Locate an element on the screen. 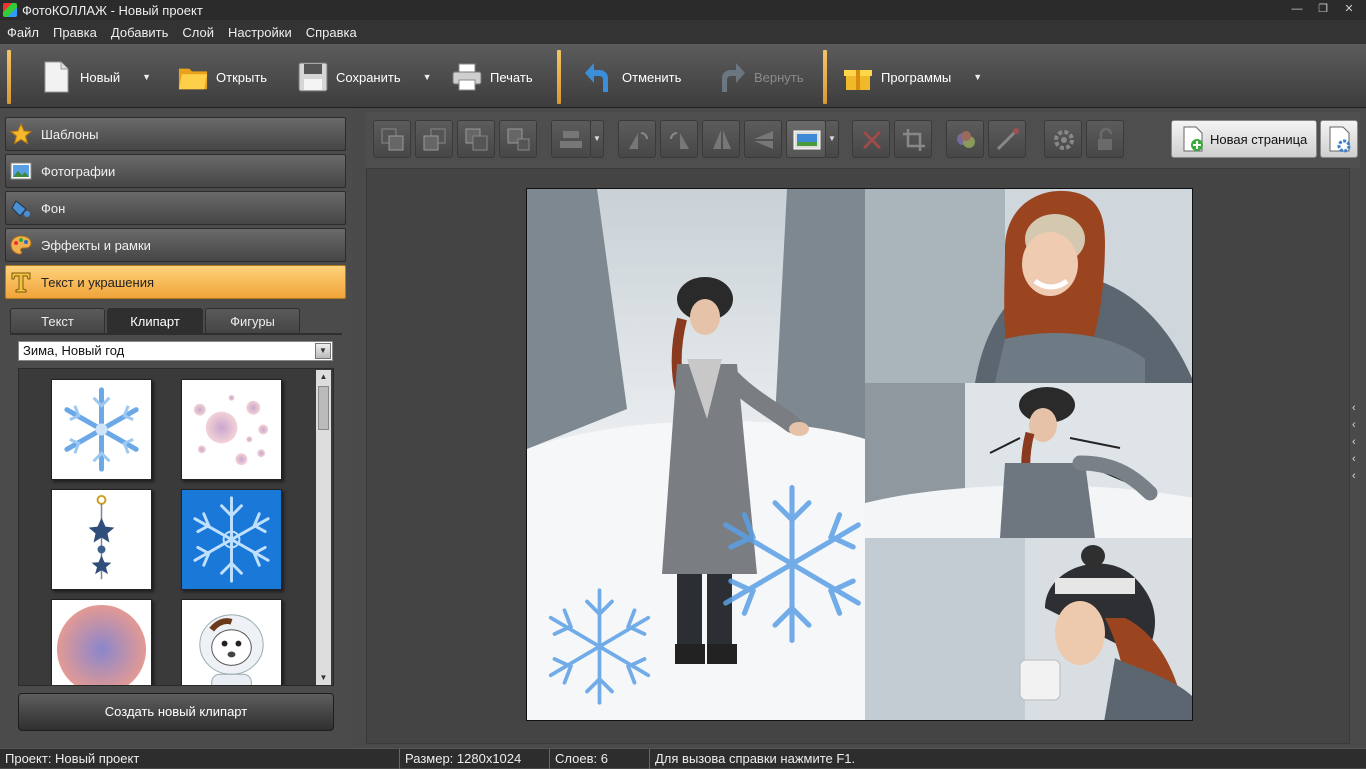 This screenshot has width=1366, height=769. section-templates: Шаблоны is located at coordinates (175, 134).